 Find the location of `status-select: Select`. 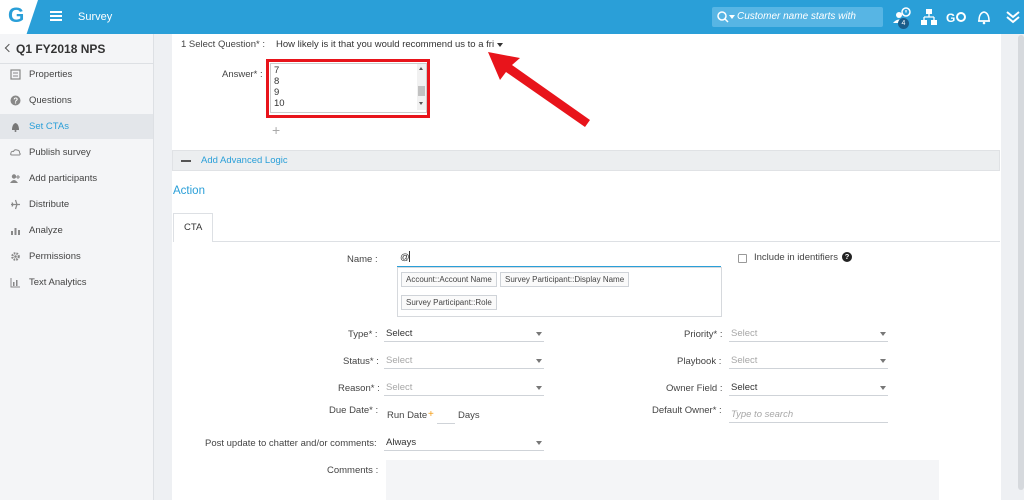

status-select: Select is located at coordinates (464, 361).